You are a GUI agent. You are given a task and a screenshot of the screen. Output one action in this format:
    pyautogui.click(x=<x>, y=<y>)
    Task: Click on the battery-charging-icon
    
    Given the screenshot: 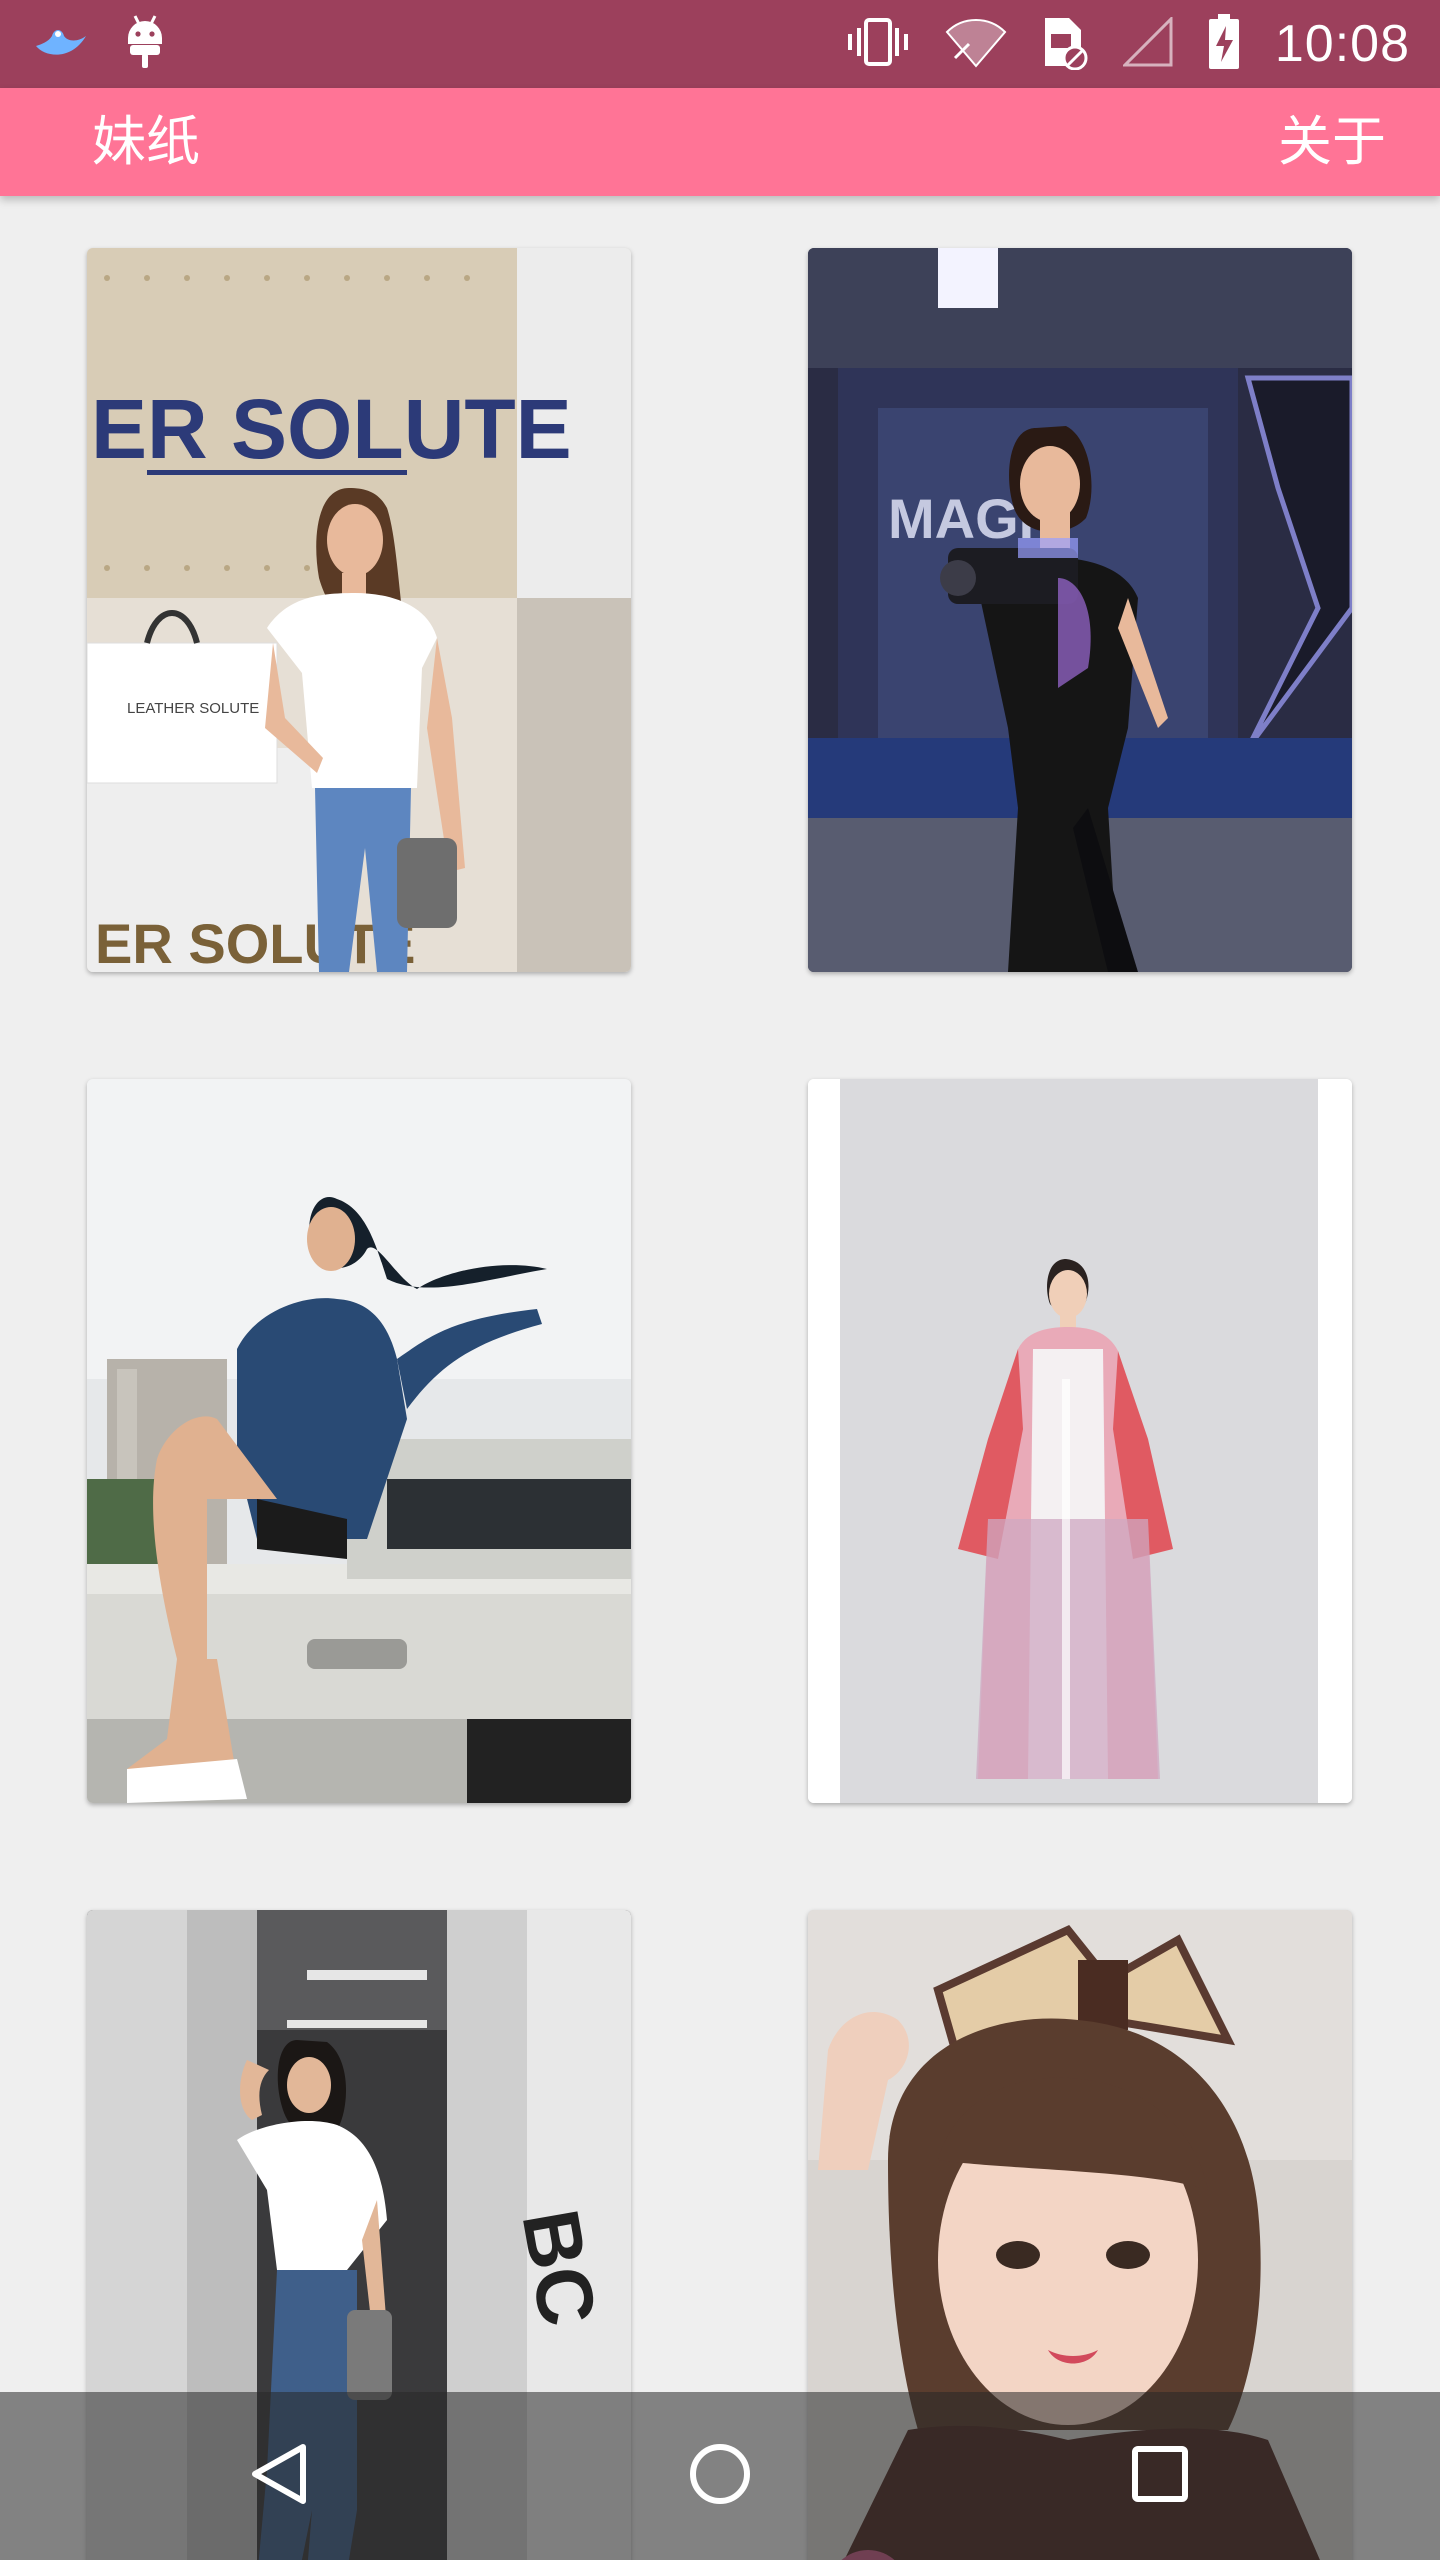 What is the action you would take?
    pyautogui.click(x=1224, y=44)
    